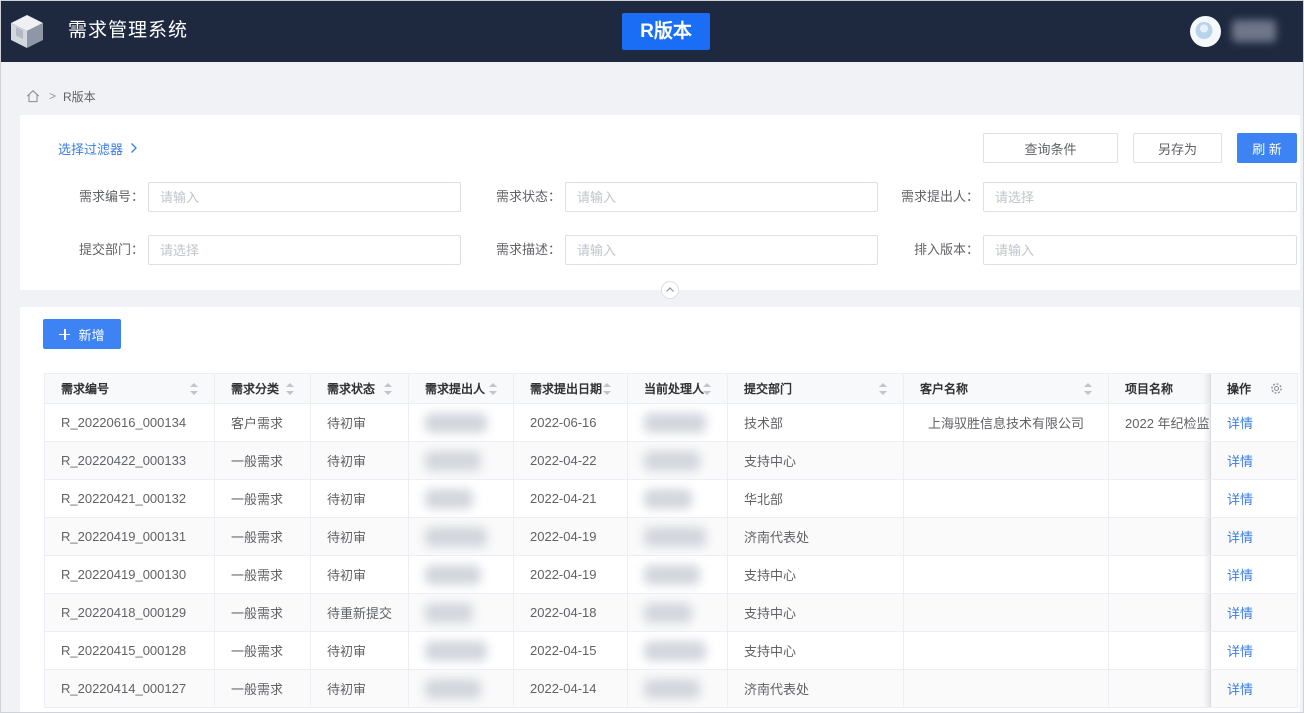 Image resolution: width=1304 pixels, height=713 pixels. What do you see at coordinates (570, 612) in the screenshot?
I see `submit-date-cell: 2022-04-18` at bounding box center [570, 612].